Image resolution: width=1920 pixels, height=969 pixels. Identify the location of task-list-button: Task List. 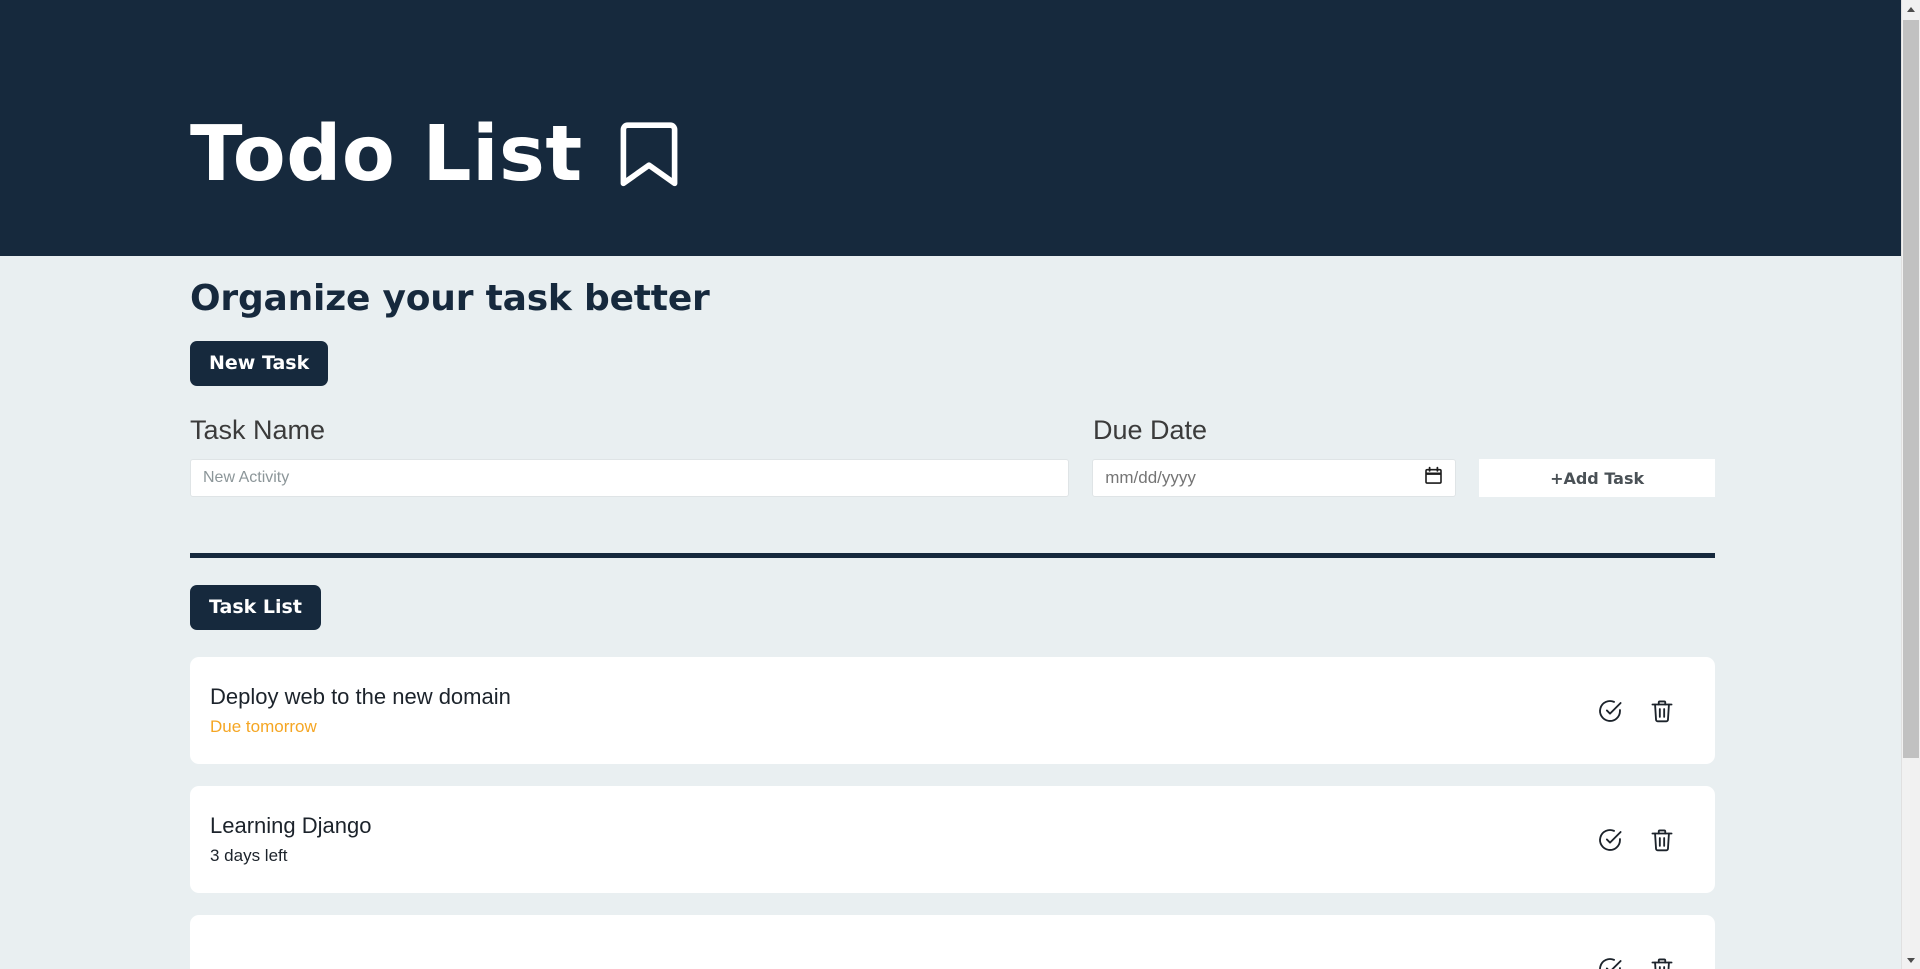
(255, 608).